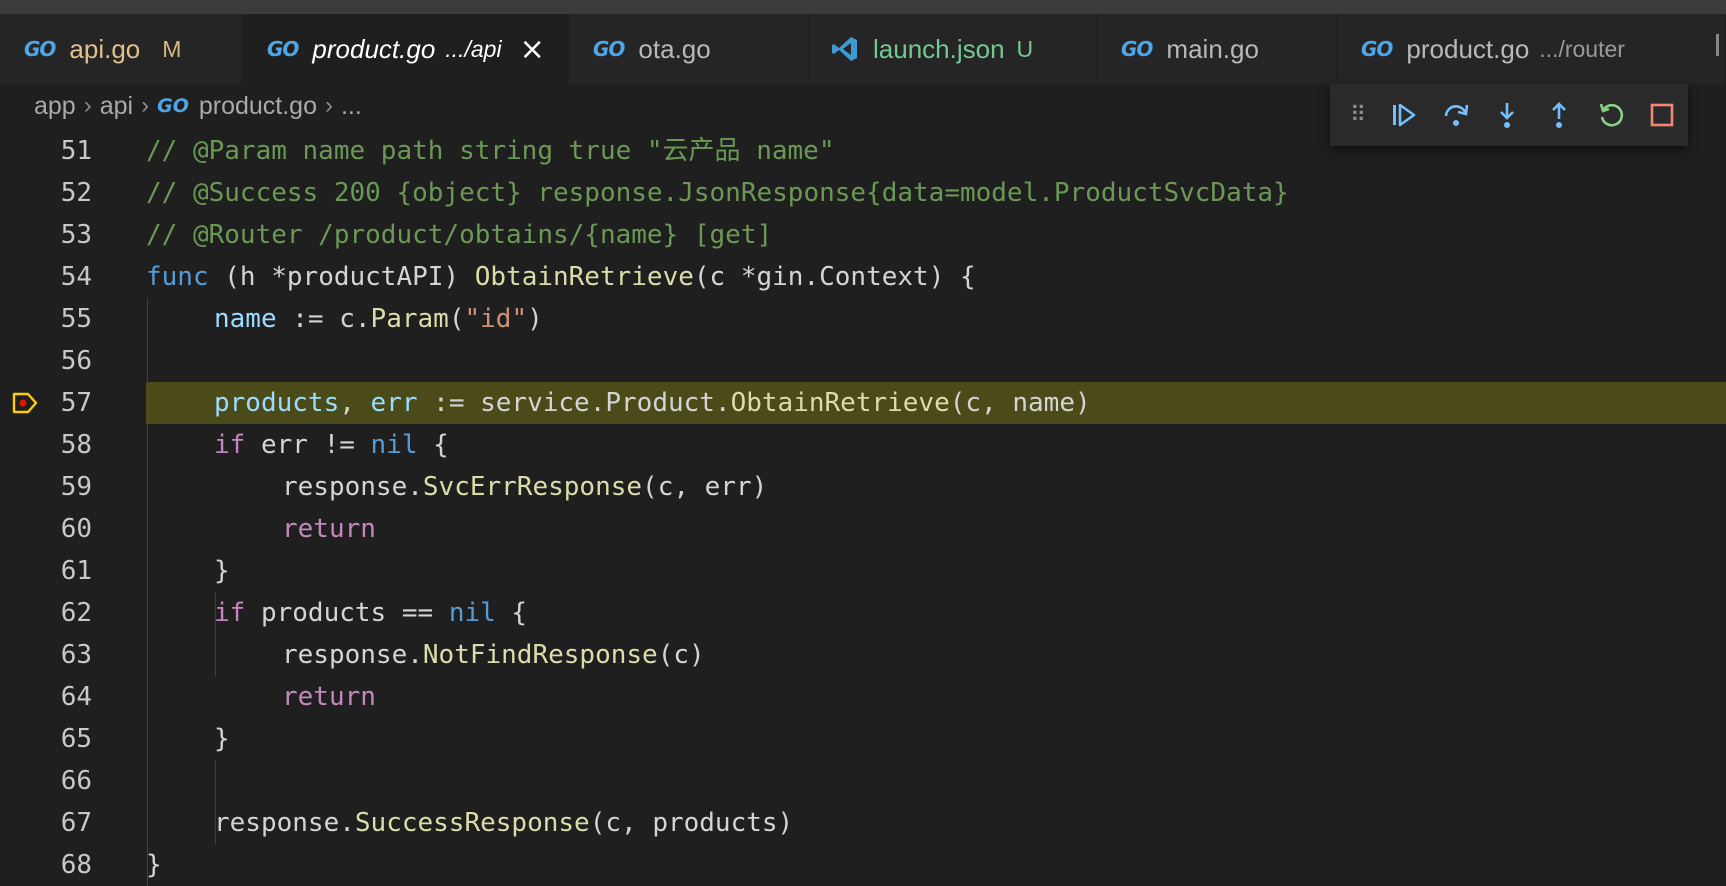  I want to click on tab-label: launch.json, so click(939, 48).